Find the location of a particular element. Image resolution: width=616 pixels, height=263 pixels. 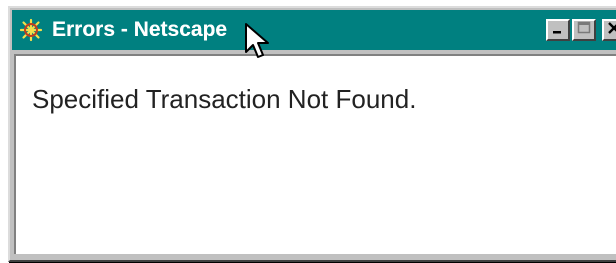

maximize-button is located at coordinates (584, 30).